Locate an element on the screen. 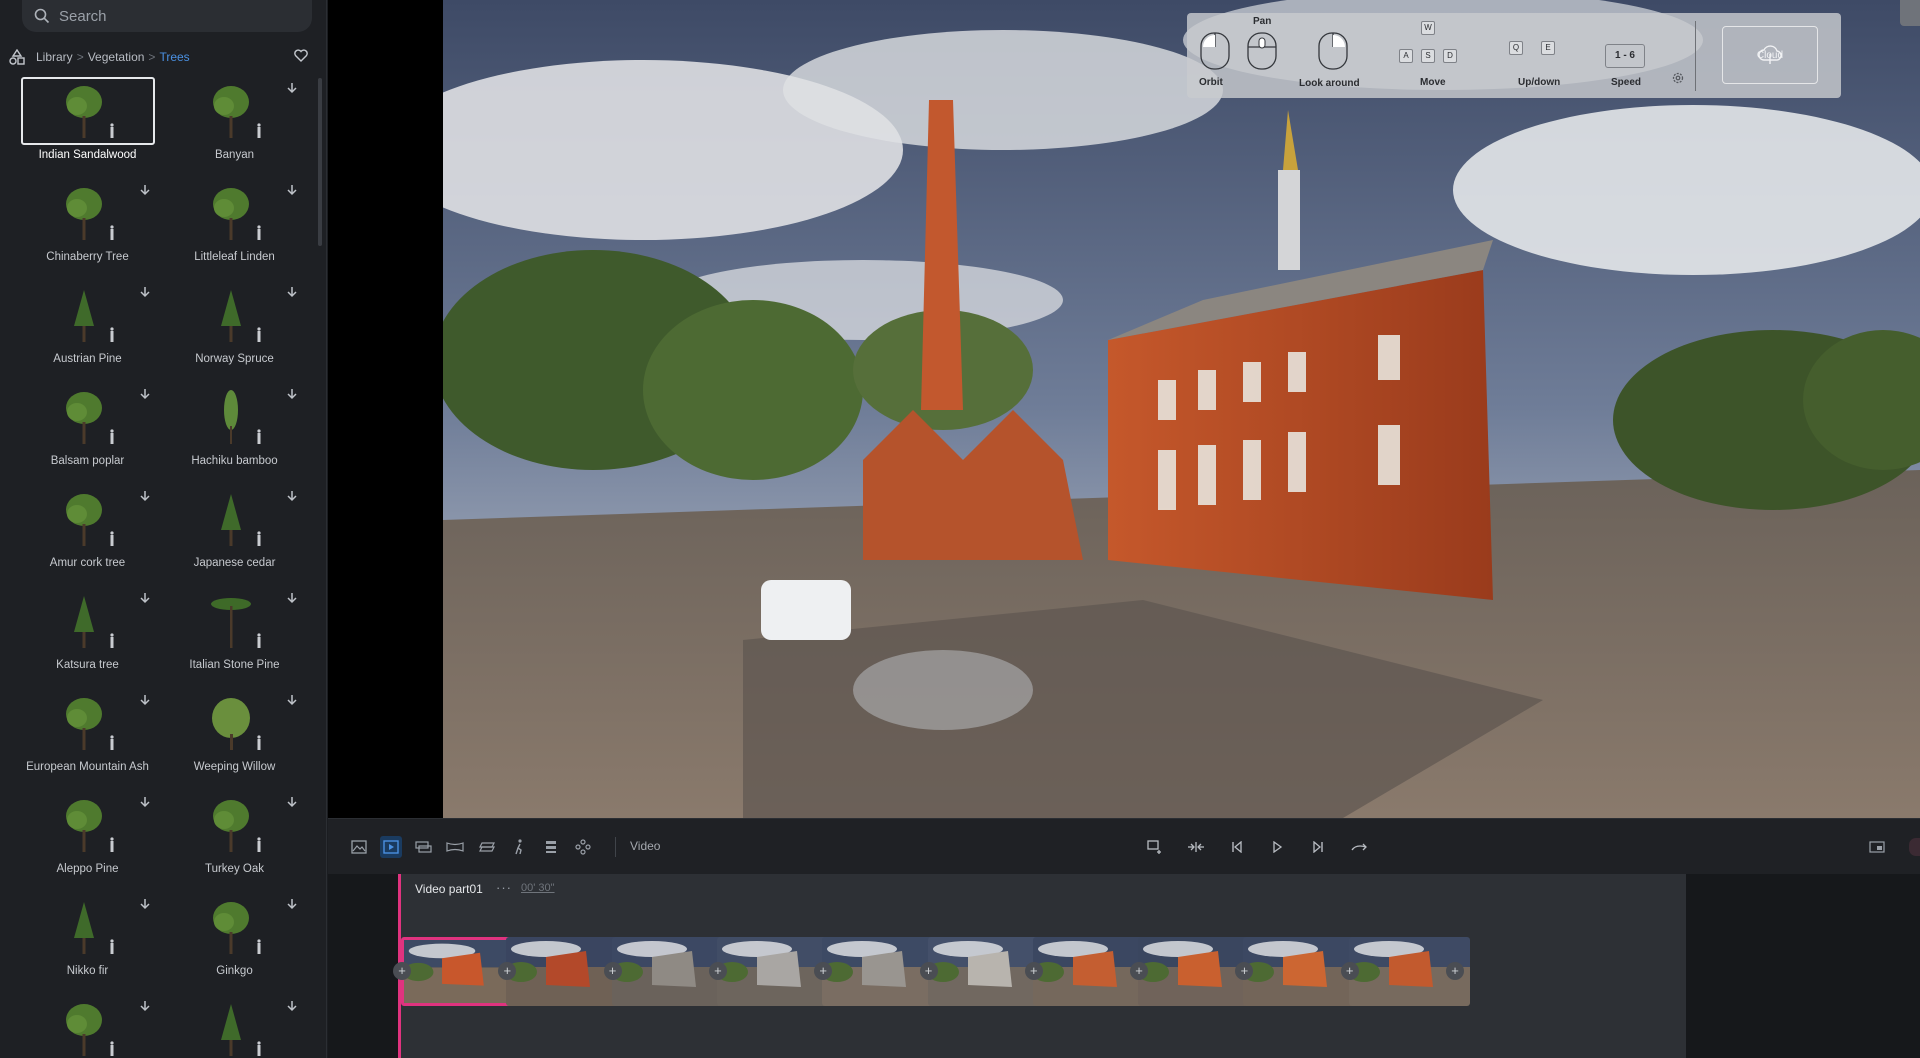 Image resolution: width=1920 pixels, height=1058 pixels. skip-forward-button is located at coordinates (1318, 847).